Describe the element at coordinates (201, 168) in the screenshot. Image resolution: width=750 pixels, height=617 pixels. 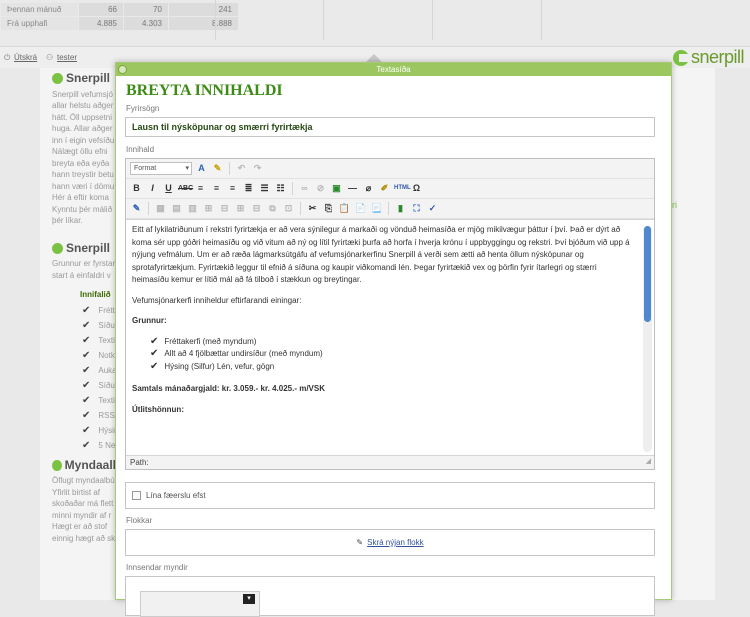
I see `font-color-icon: A` at that location.